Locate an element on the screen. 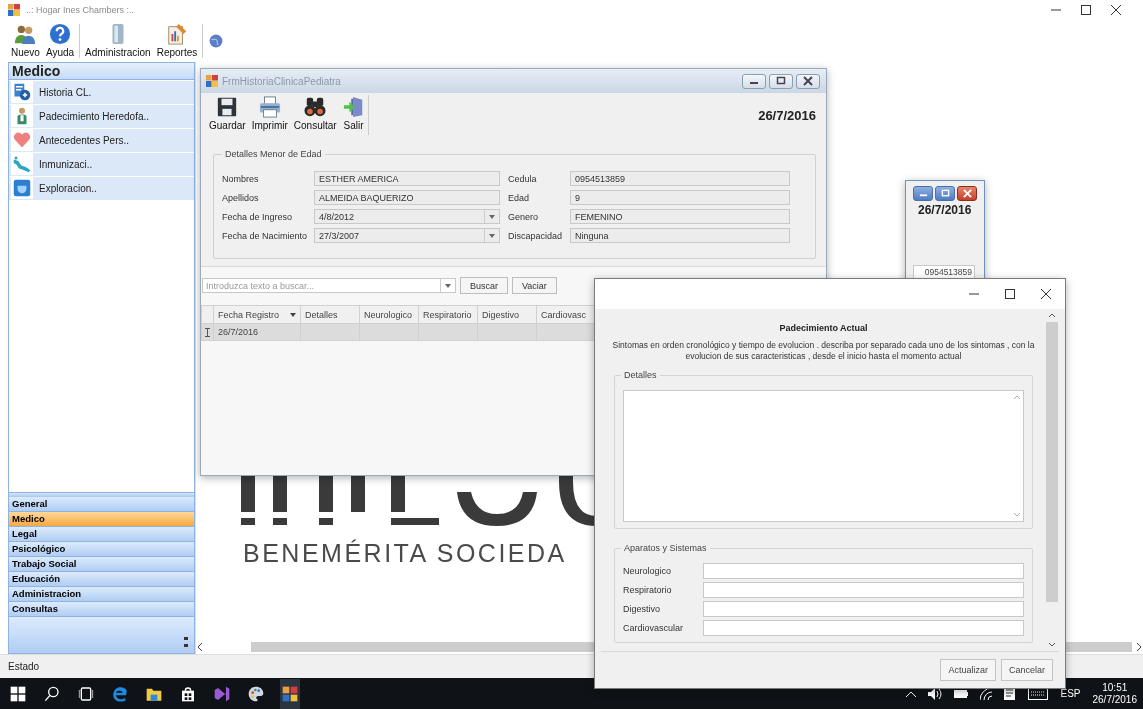 The image size is (1143, 709). wifi-icon is located at coordinates (986, 693).